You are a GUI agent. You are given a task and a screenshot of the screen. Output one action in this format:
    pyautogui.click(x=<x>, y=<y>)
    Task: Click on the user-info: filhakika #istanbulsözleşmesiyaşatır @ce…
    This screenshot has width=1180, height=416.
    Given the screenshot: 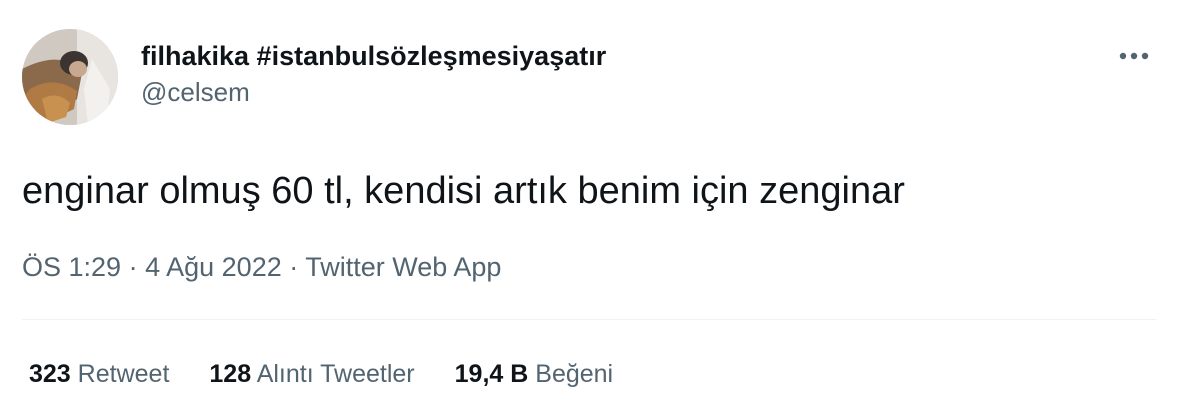 What is the action you would take?
    pyautogui.click(x=373, y=73)
    